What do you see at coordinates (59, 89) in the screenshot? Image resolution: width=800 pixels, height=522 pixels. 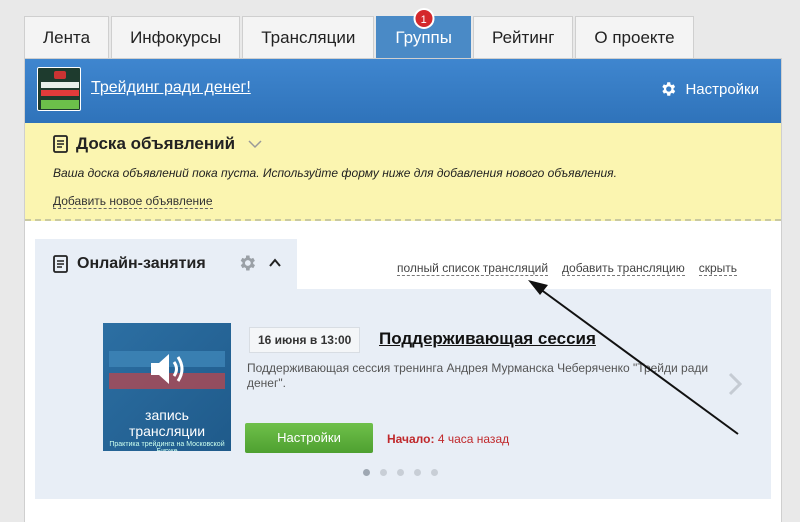 I see `group-logo` at bounding box center [59, 89].